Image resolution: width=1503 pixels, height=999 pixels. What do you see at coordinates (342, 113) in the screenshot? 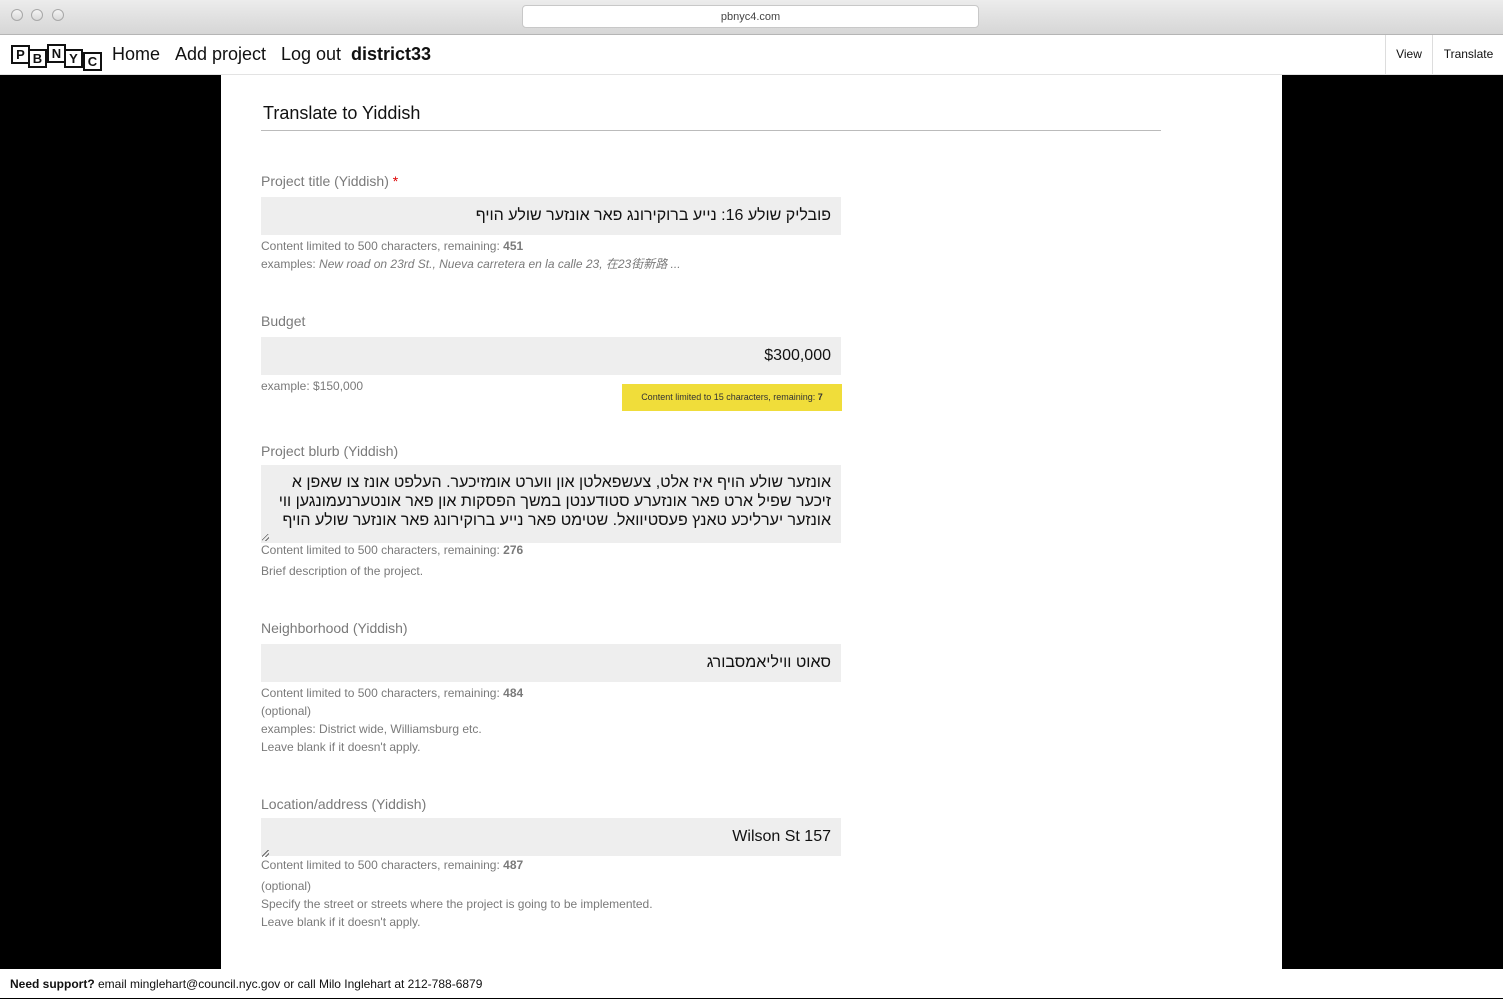
I see `page-title: Translate to Yiddish` at bounding box center [342, 113].